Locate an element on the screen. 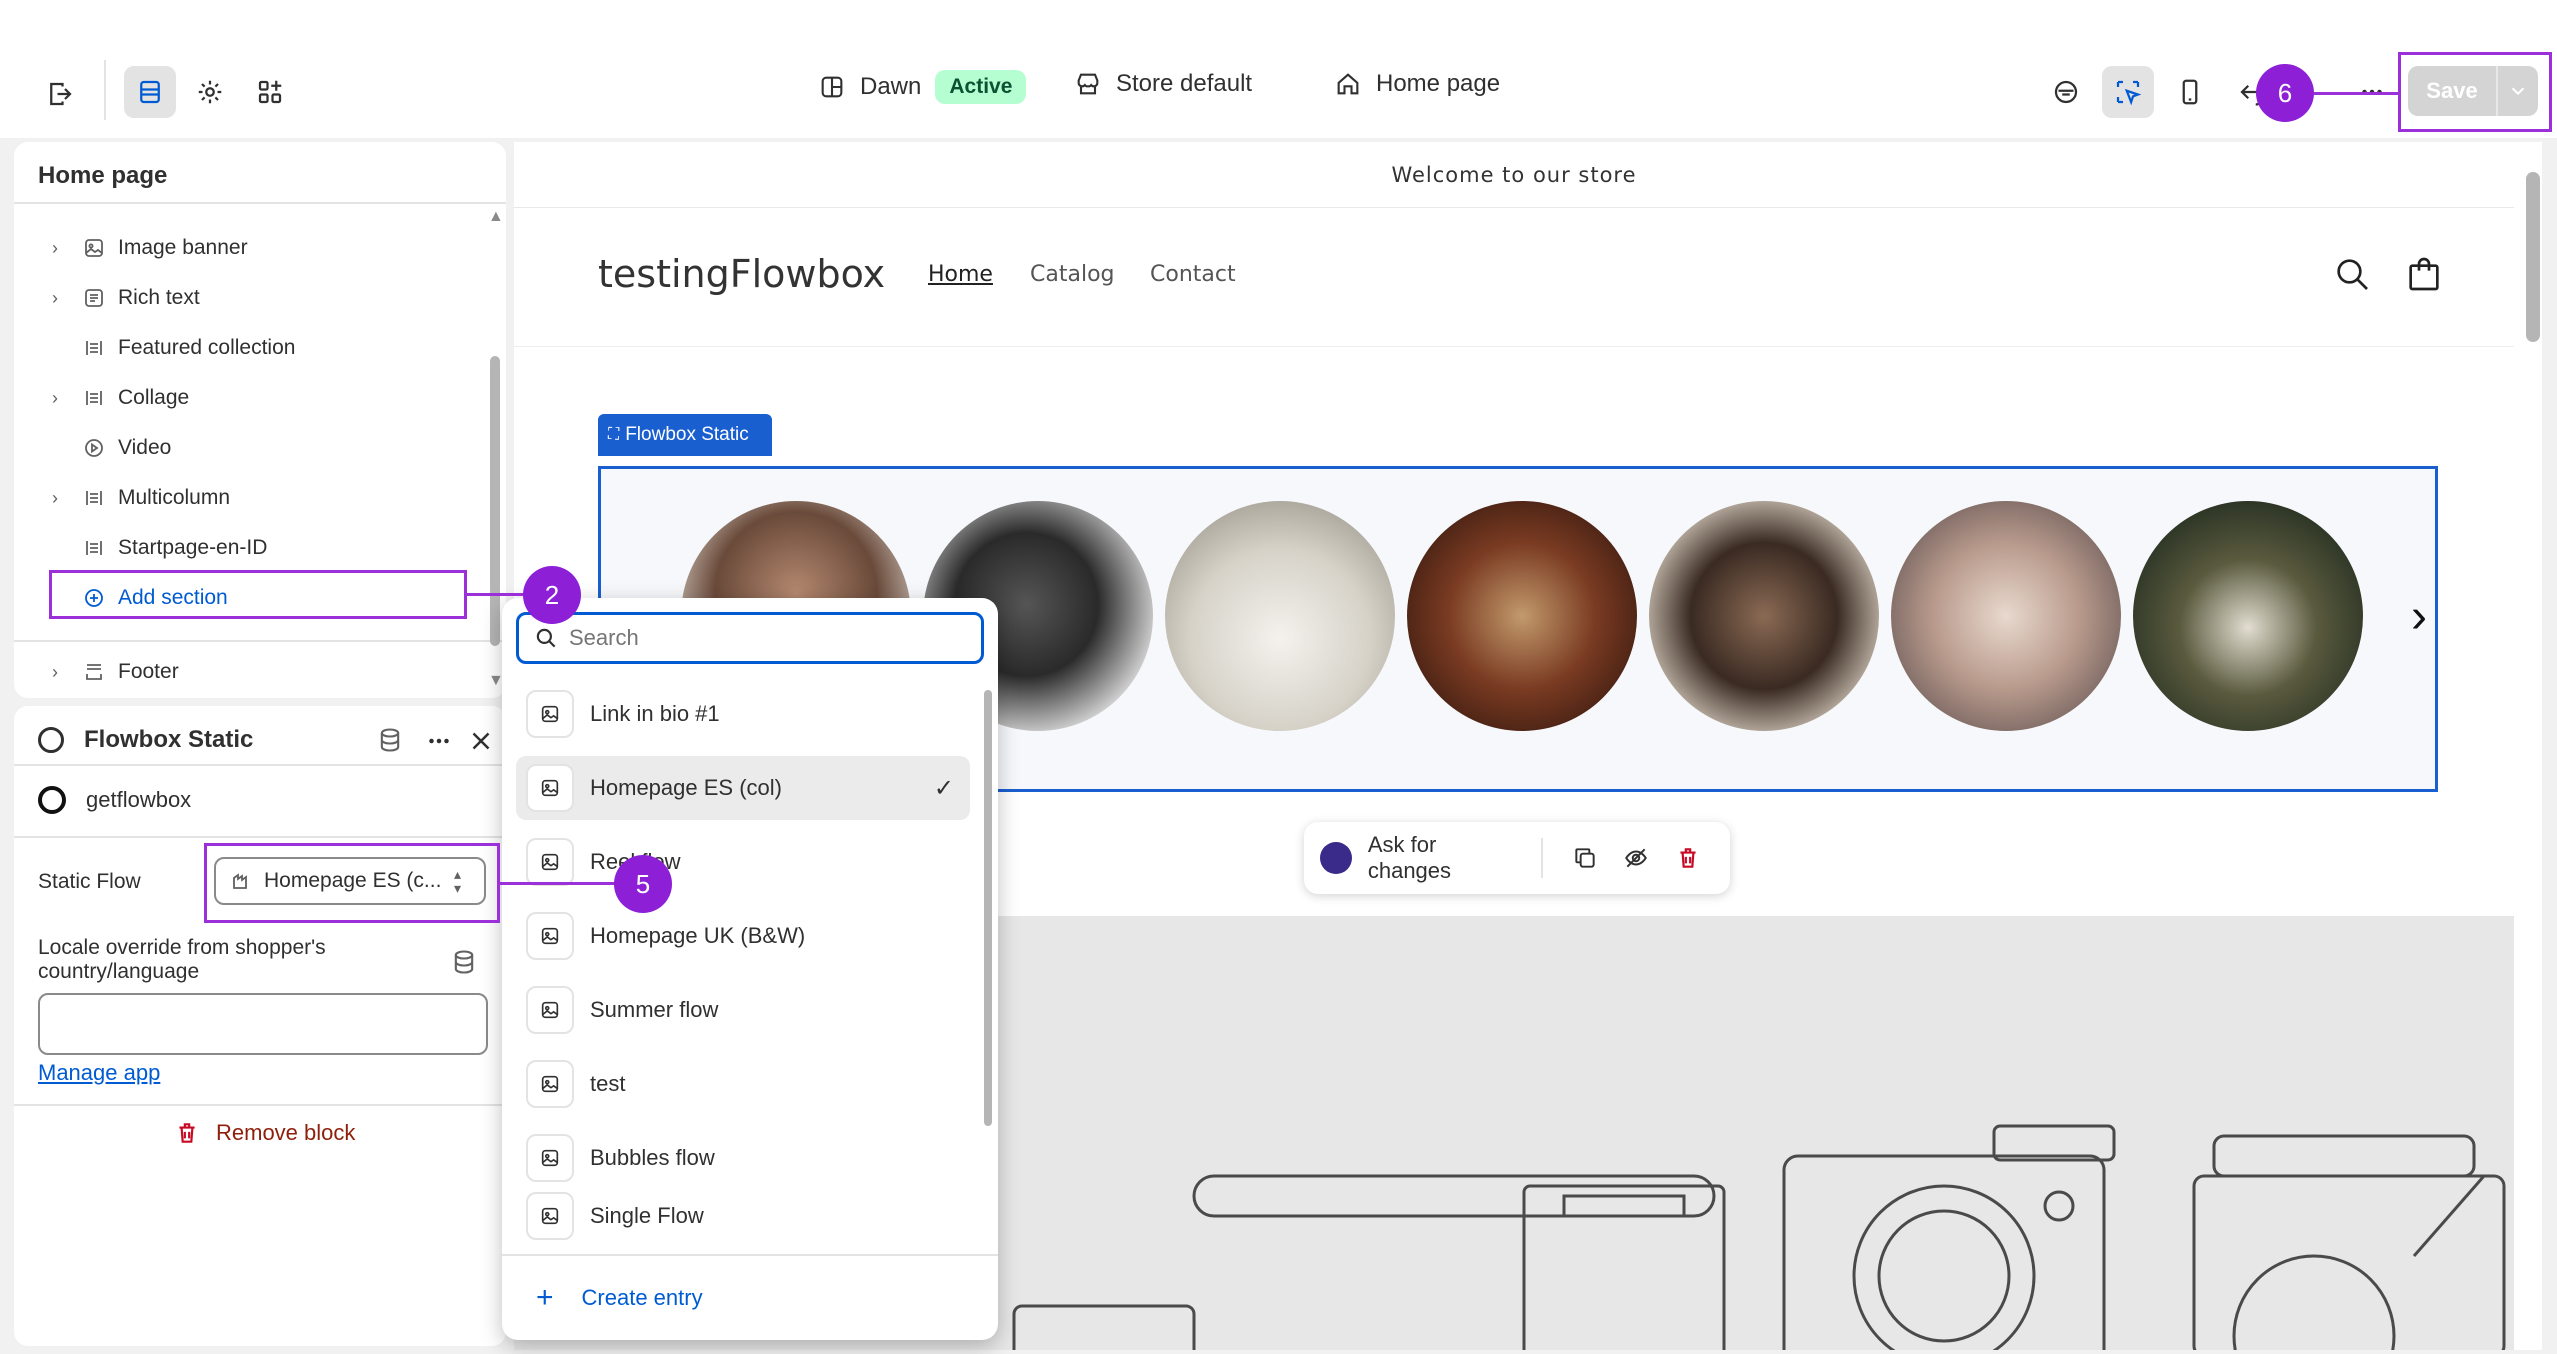  section-video: Video is located at coordinates (111, 448).